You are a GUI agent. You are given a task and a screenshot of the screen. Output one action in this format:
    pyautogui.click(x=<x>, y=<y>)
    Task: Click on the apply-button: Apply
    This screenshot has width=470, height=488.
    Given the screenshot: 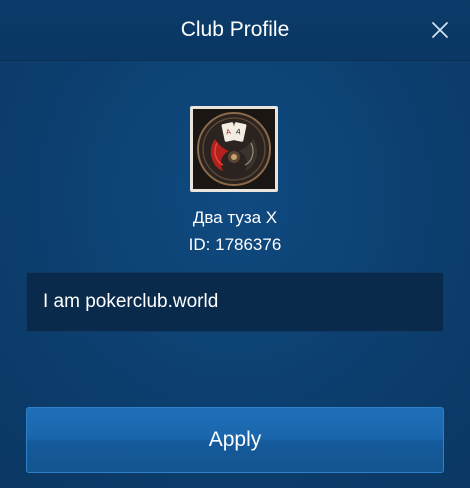 What is the action you would take?
    pyautogui.click(x=235, y=440)
    